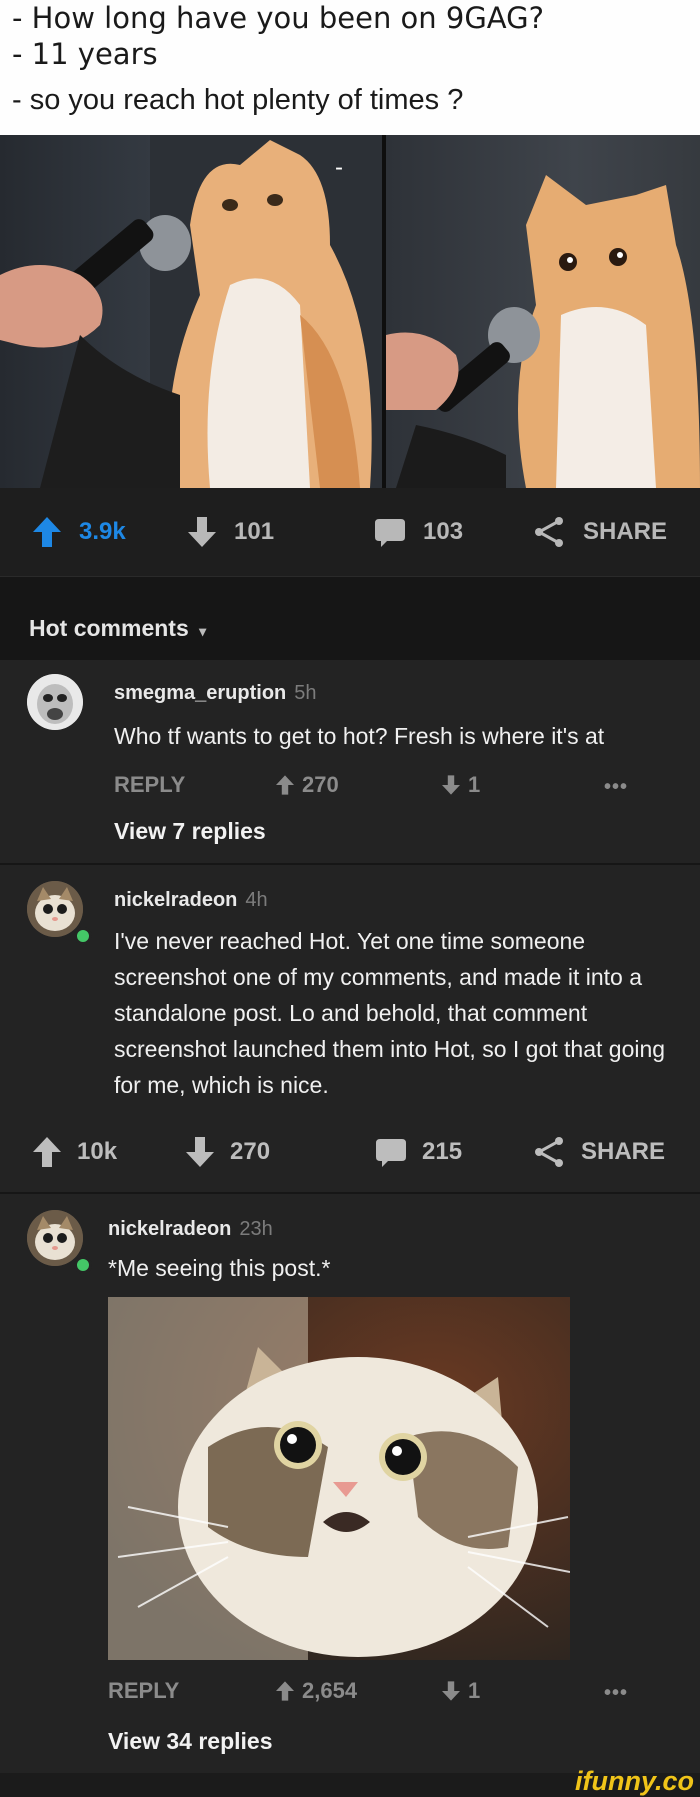 This screenshot has height=1797, width=700. What do you see at coordinates (102, 531) in the screenshot?
I see `upvote-count: 3.9k` at bounding box center [102, 531].